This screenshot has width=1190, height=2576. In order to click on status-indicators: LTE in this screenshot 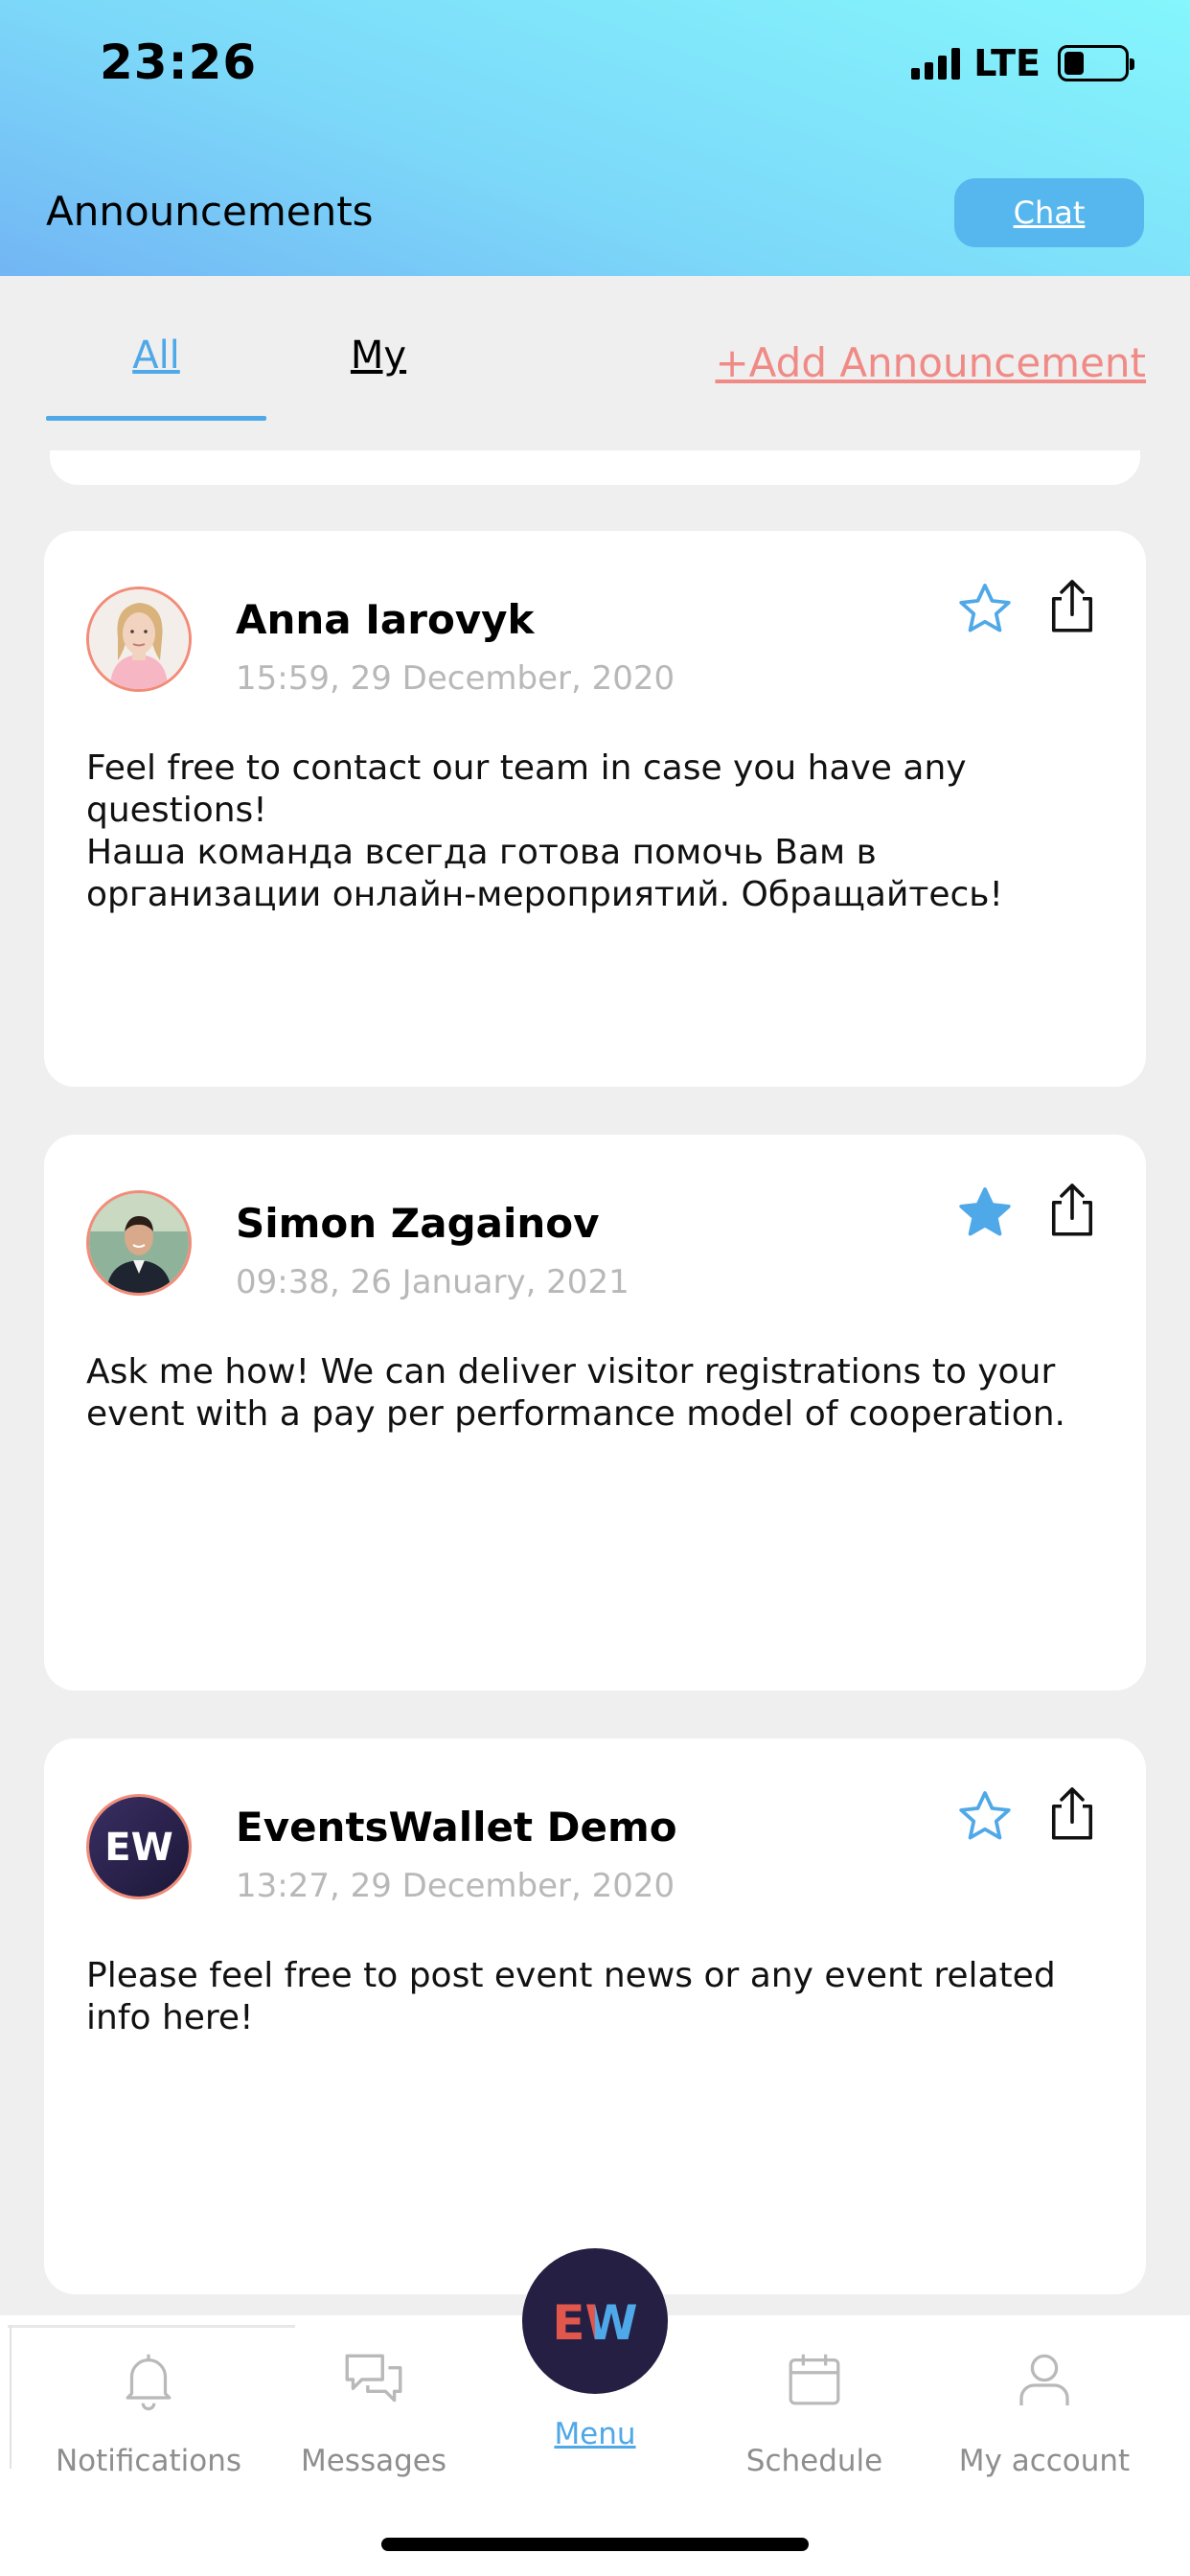, I will do `click(1022, 63)`.